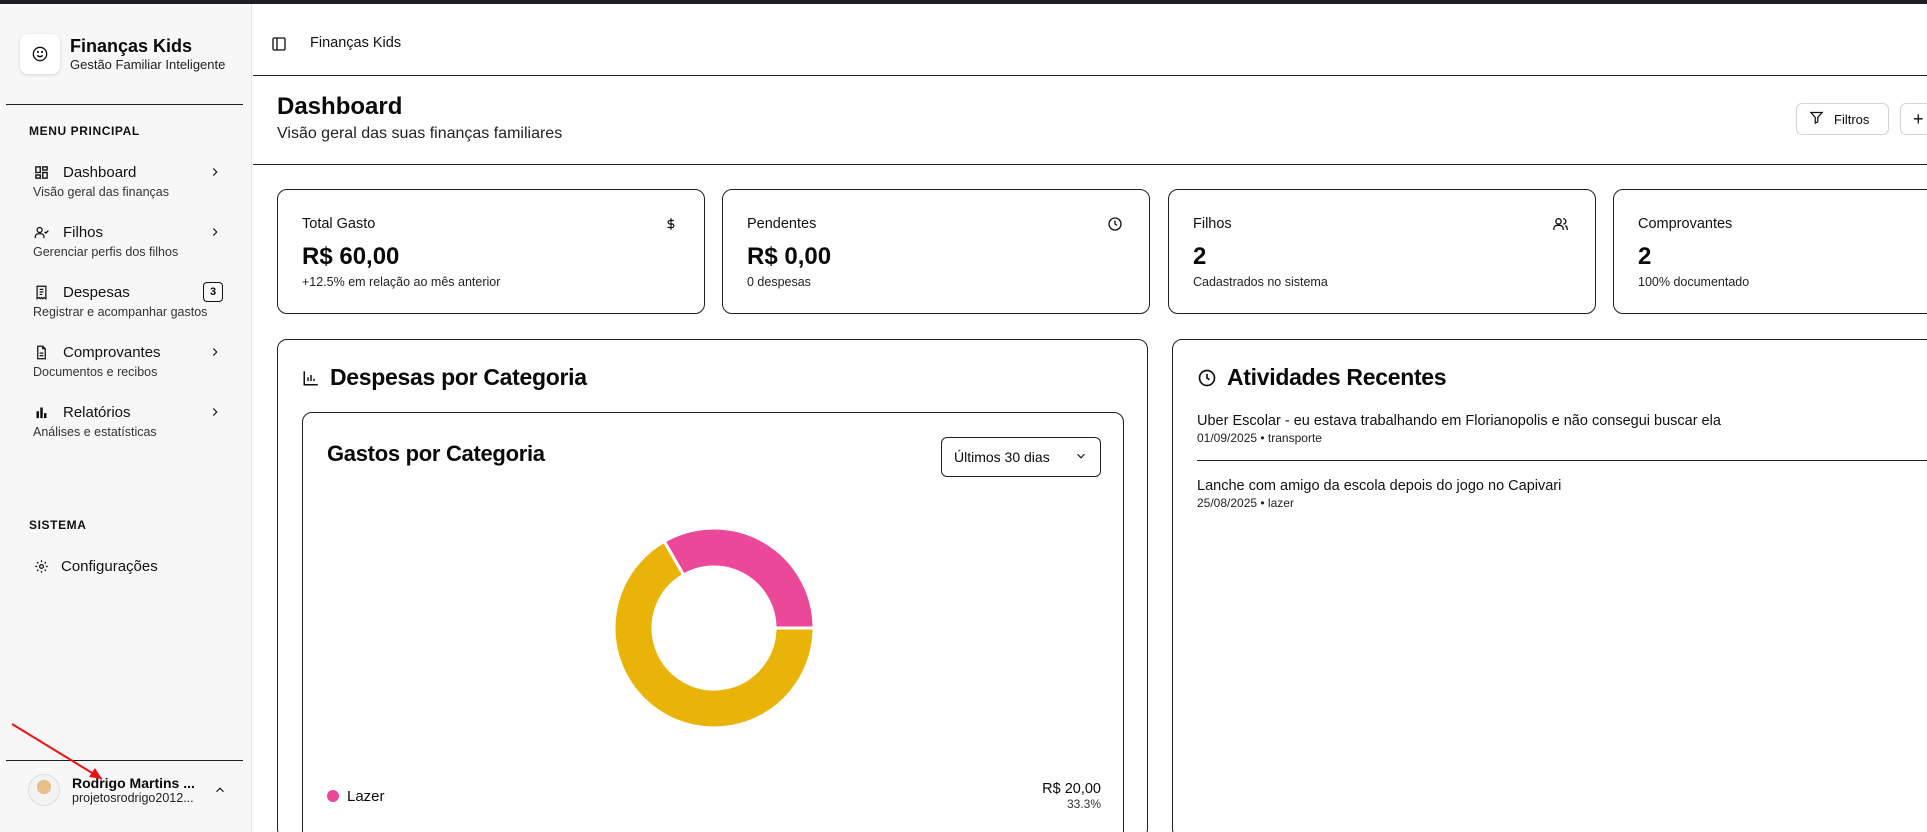 This screenshot has width=1927, height=832. I want to click on stat-title: Pendentes, so click(782, 224).